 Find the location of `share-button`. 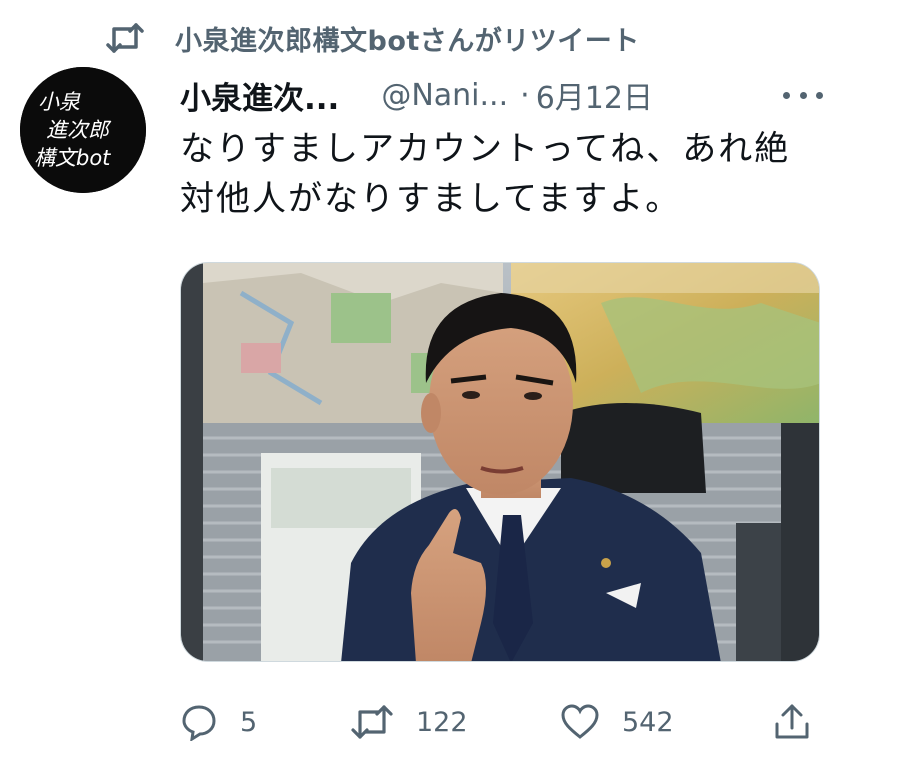

share-button is located at coordinates (792, 722).